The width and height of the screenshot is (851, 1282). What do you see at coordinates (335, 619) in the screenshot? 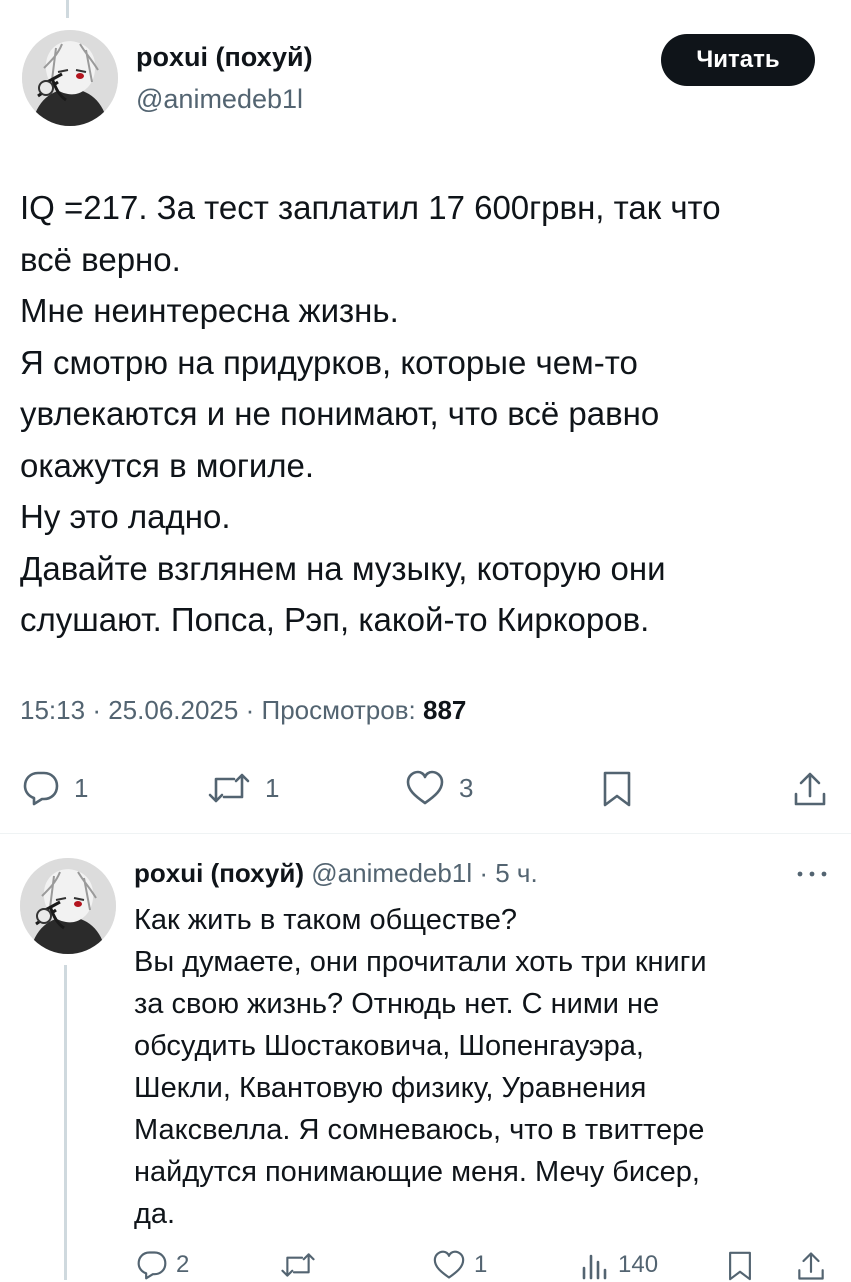
I see `tweet-text-line: слушают. Попса, Рэп, какой-то Киркоров.` at bounding box center [335, 619].